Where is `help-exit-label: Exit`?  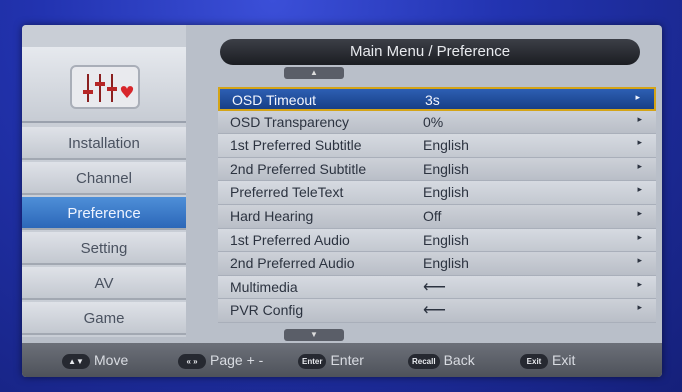 help-exit-label: Exit is located at coordinates (564, 360).